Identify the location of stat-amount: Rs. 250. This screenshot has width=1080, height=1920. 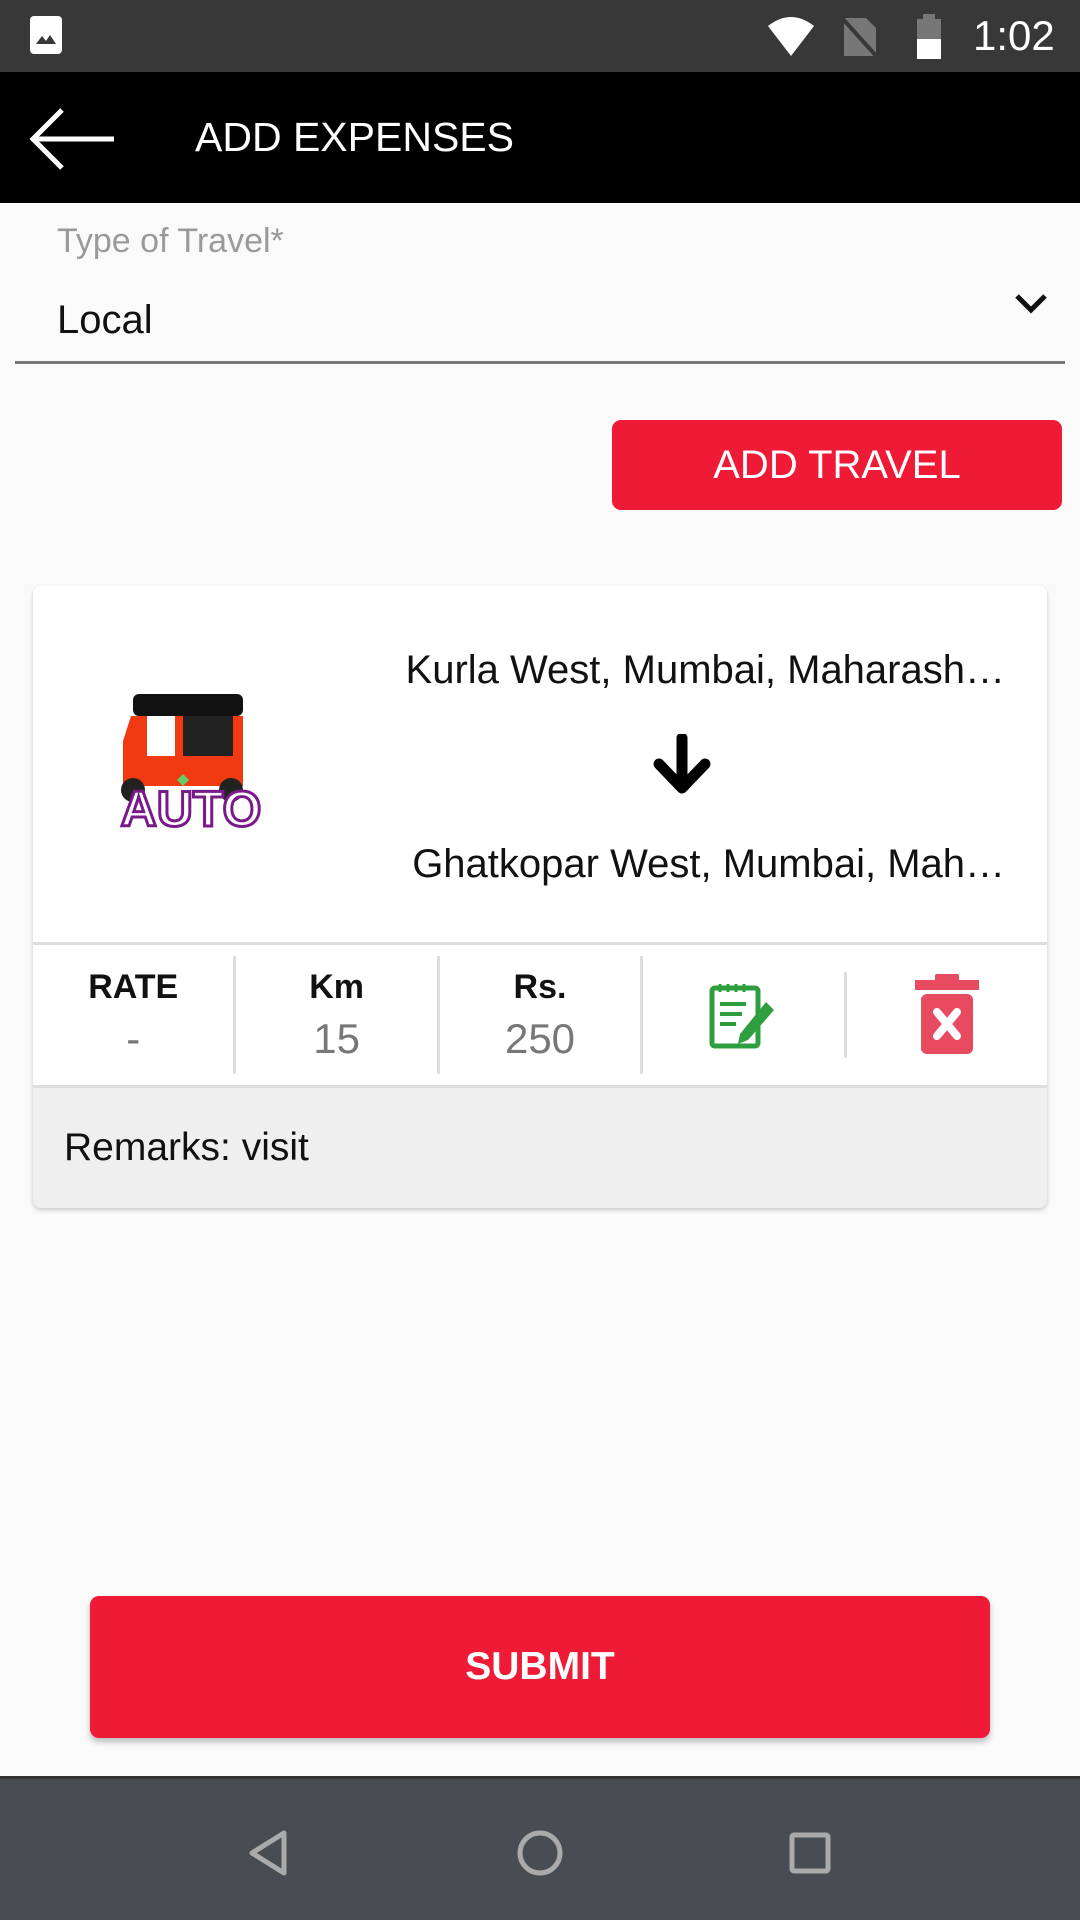
(542, 1015).